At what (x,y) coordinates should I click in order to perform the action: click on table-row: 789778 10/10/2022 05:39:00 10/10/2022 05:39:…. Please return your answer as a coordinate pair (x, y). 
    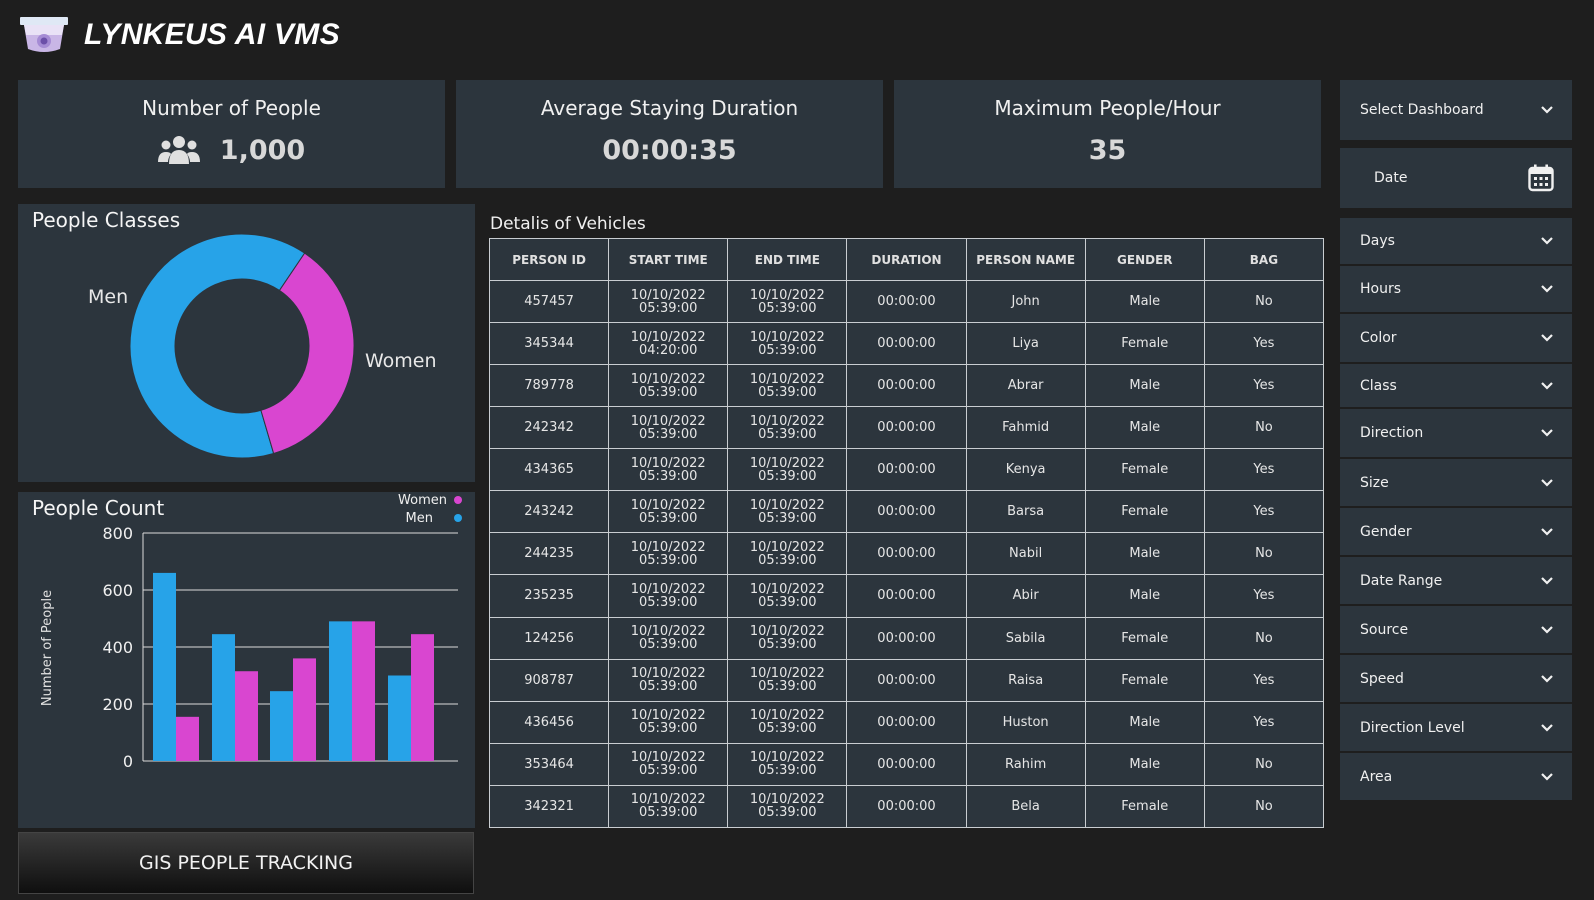
    Looking at the image, I should click on (906, 386).